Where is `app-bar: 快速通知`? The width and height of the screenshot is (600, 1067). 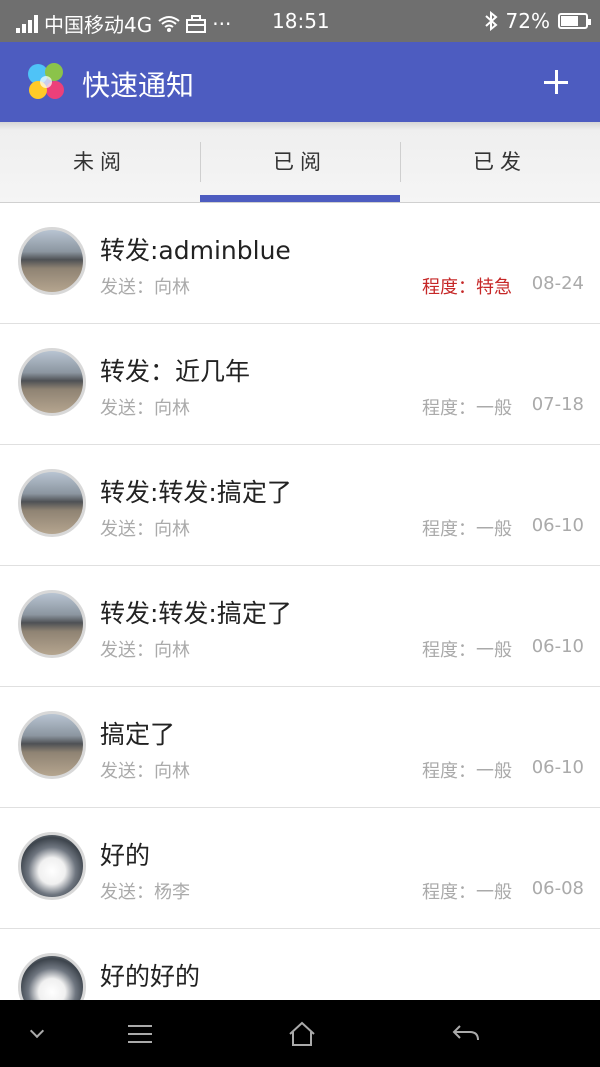 app-bar: 快速通知 is located at coordinates (300, 82).